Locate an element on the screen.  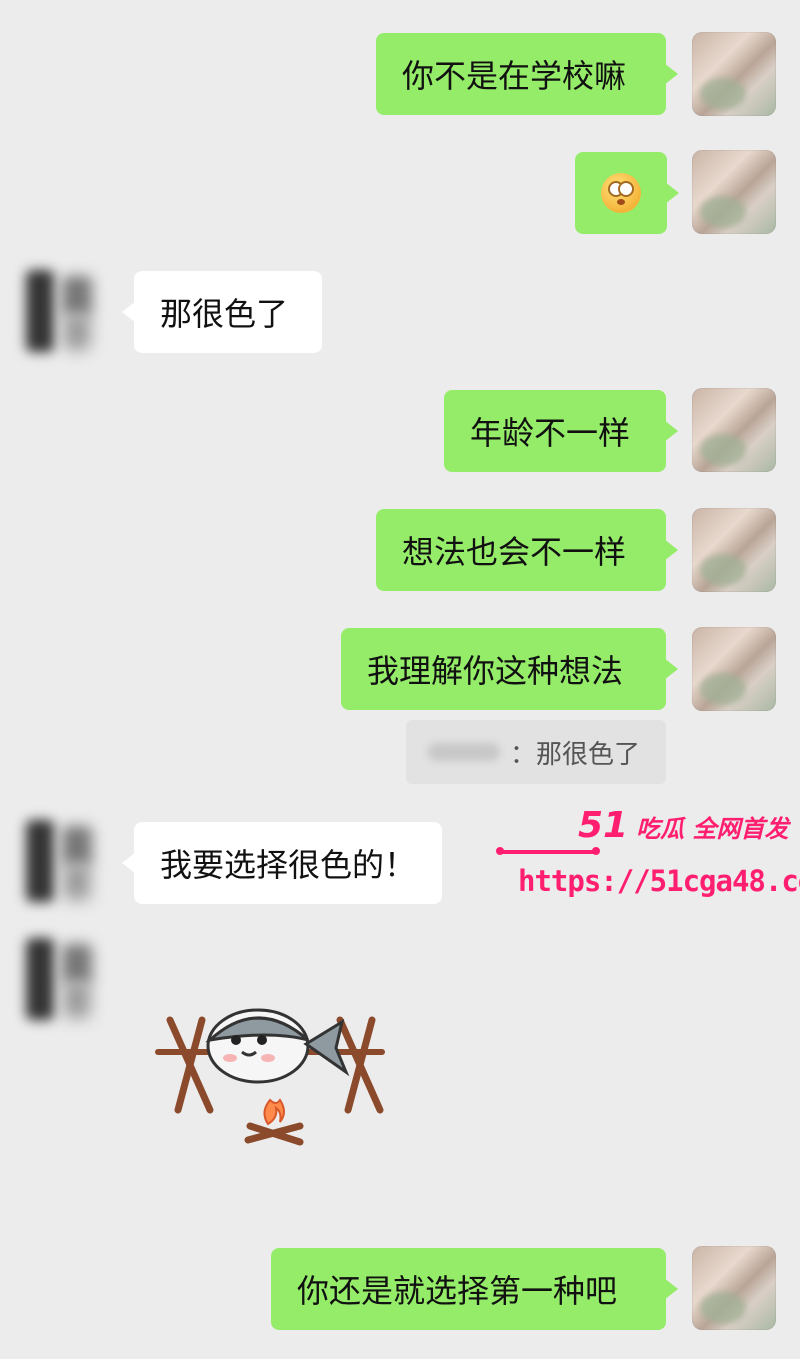
quoted-text: ：那很色了 is located at coordinates (575, 754).